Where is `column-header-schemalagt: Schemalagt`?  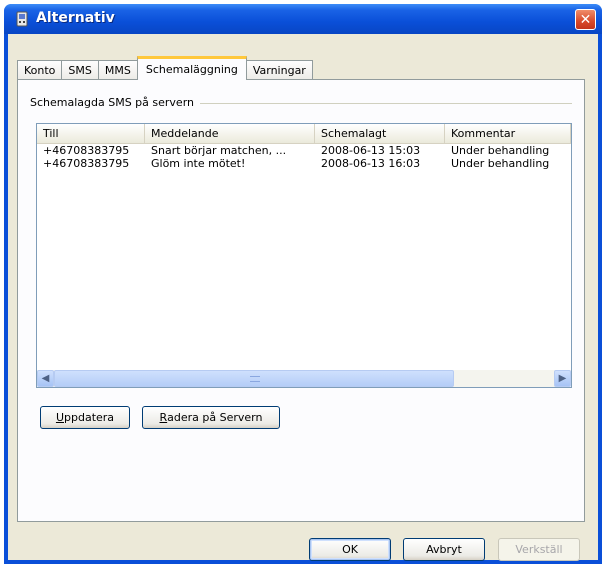
column-header-schemalagt: Schemalagt is located at coordinates (380, 134).